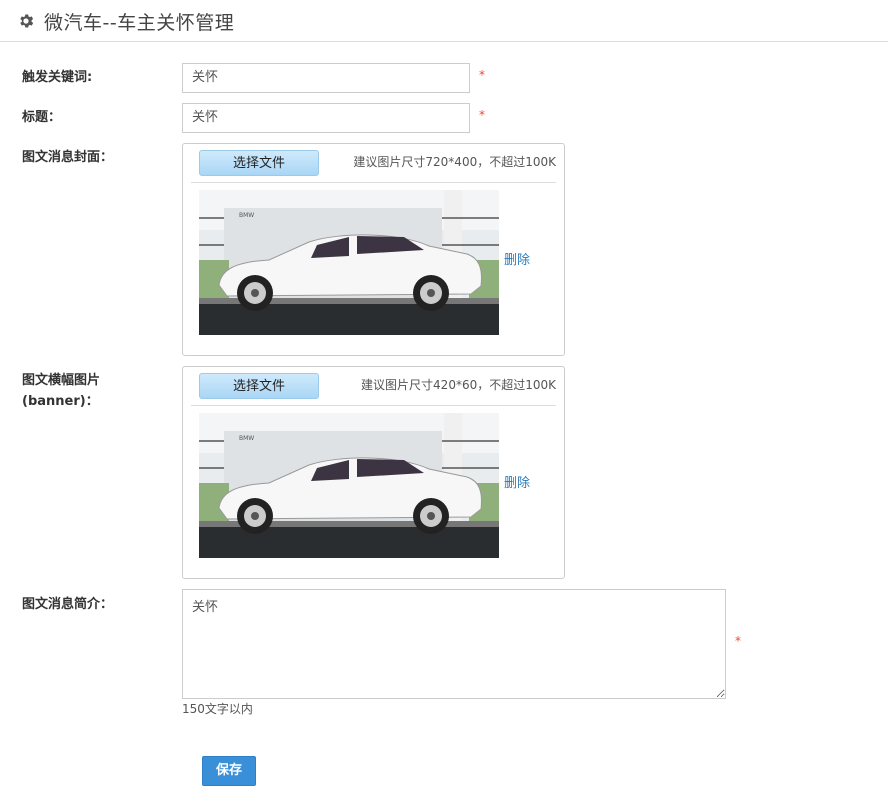 The height and width of the screenshot is (798, 888). I want to click on title-label: 标题：, so click(42, 117).